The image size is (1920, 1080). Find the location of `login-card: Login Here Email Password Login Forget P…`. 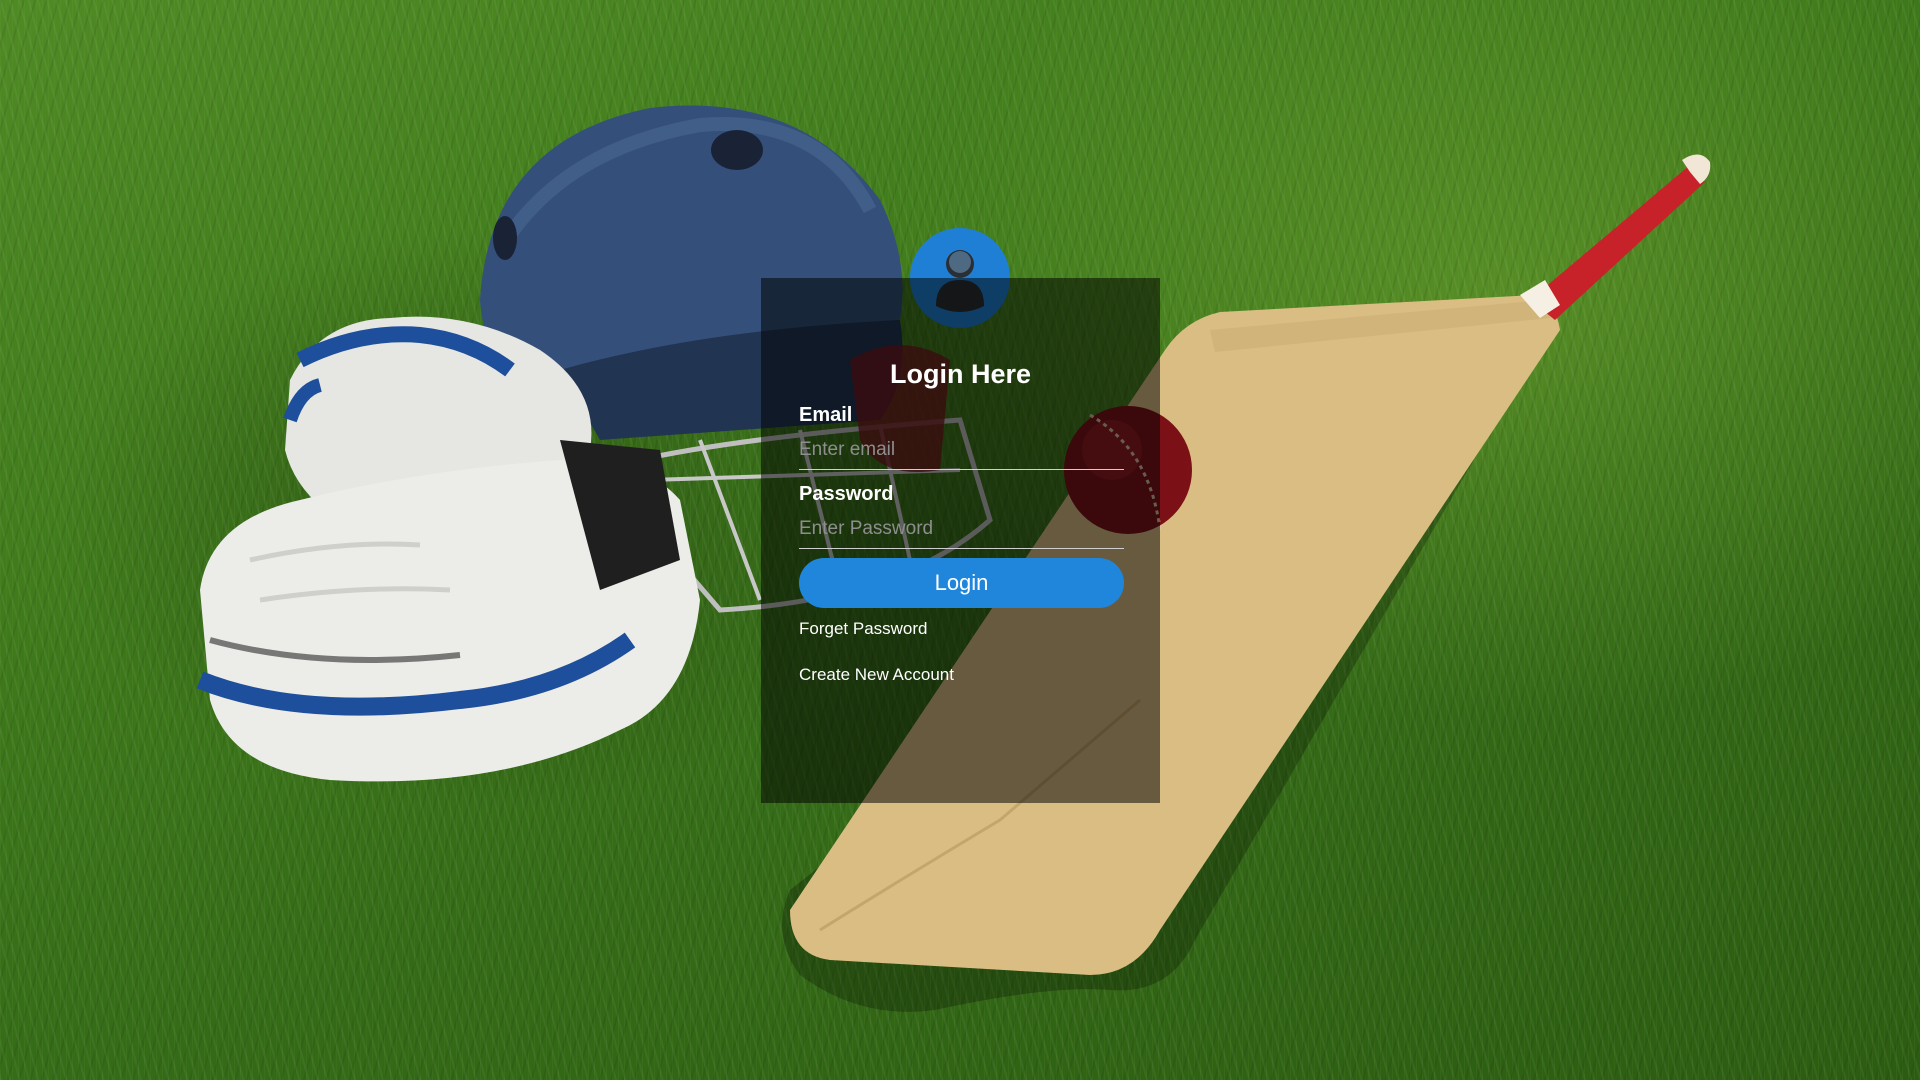

login-card: Login Here Email Password Login Forget P… is located at coordinates (960, 540).